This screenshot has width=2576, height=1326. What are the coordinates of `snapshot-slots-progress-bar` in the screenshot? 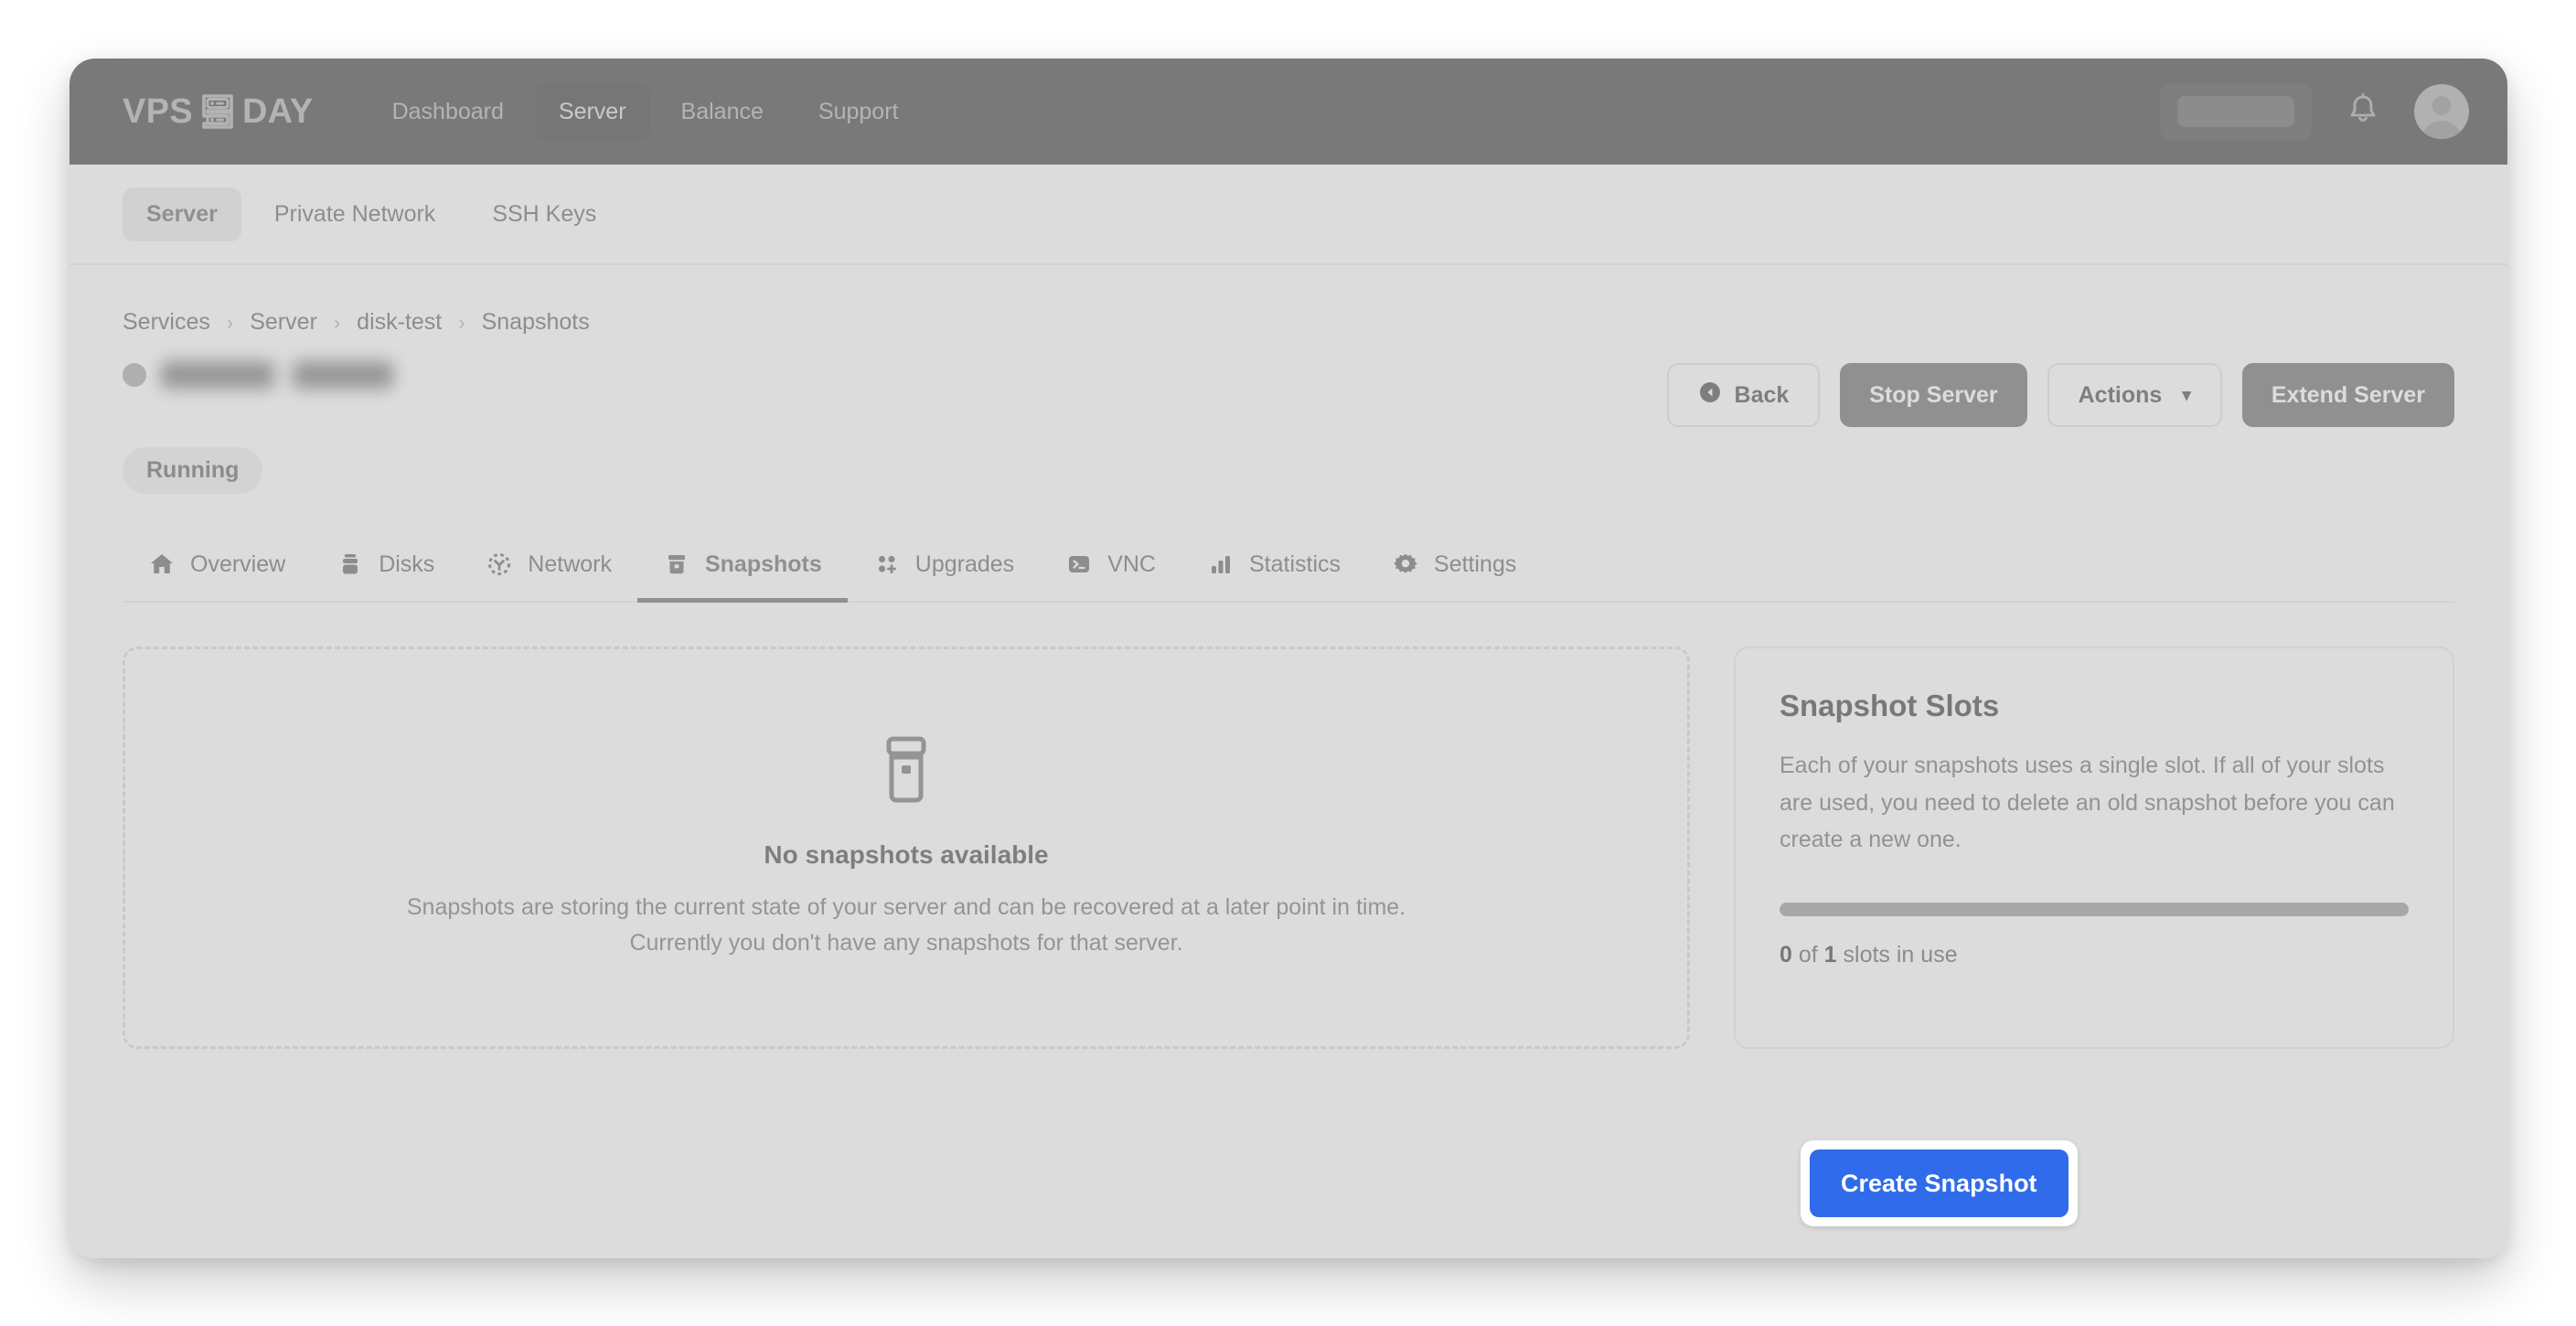 It's located at (2094, 909).